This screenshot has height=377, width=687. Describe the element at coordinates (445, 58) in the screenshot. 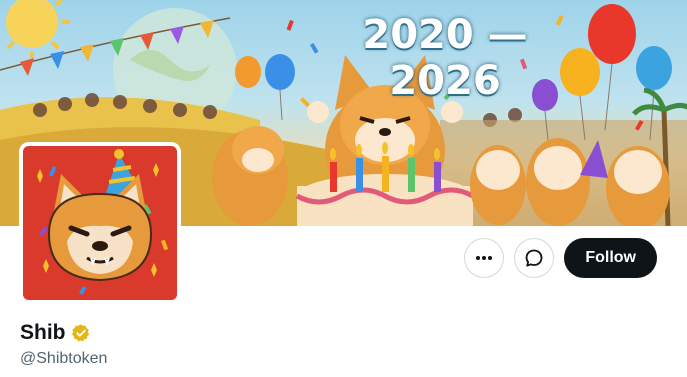

I see `banner-year-text: 2020 — 2026` at that location.